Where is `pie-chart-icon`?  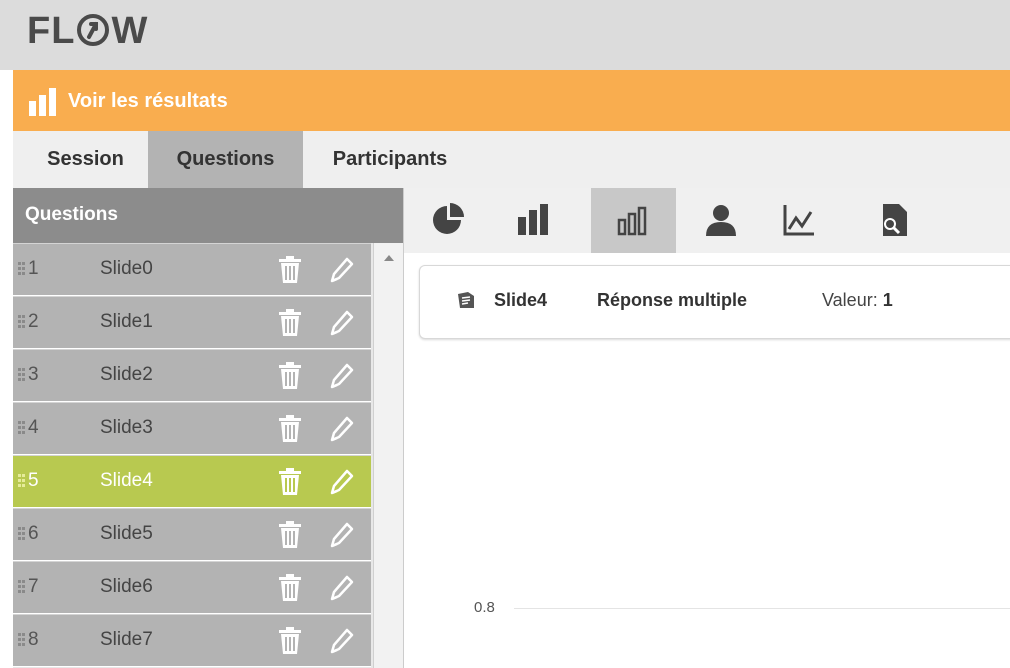 pie-chart-icon is located at coordinates (448, 218).